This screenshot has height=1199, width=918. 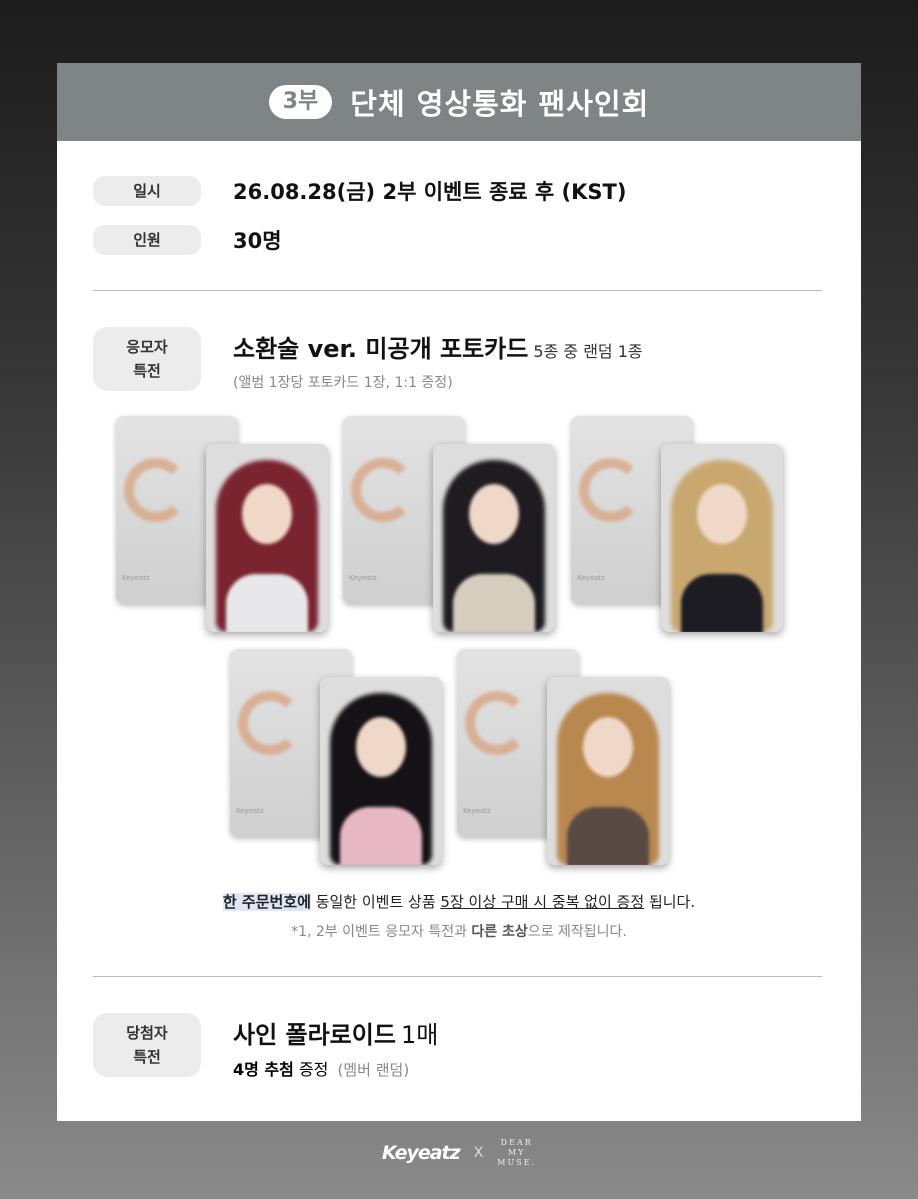 What do you see at coordinates (147, 359) in the screenshot?
I see `applicant-benefit-label: 응모자 특전` at bounding box center [147, 359].